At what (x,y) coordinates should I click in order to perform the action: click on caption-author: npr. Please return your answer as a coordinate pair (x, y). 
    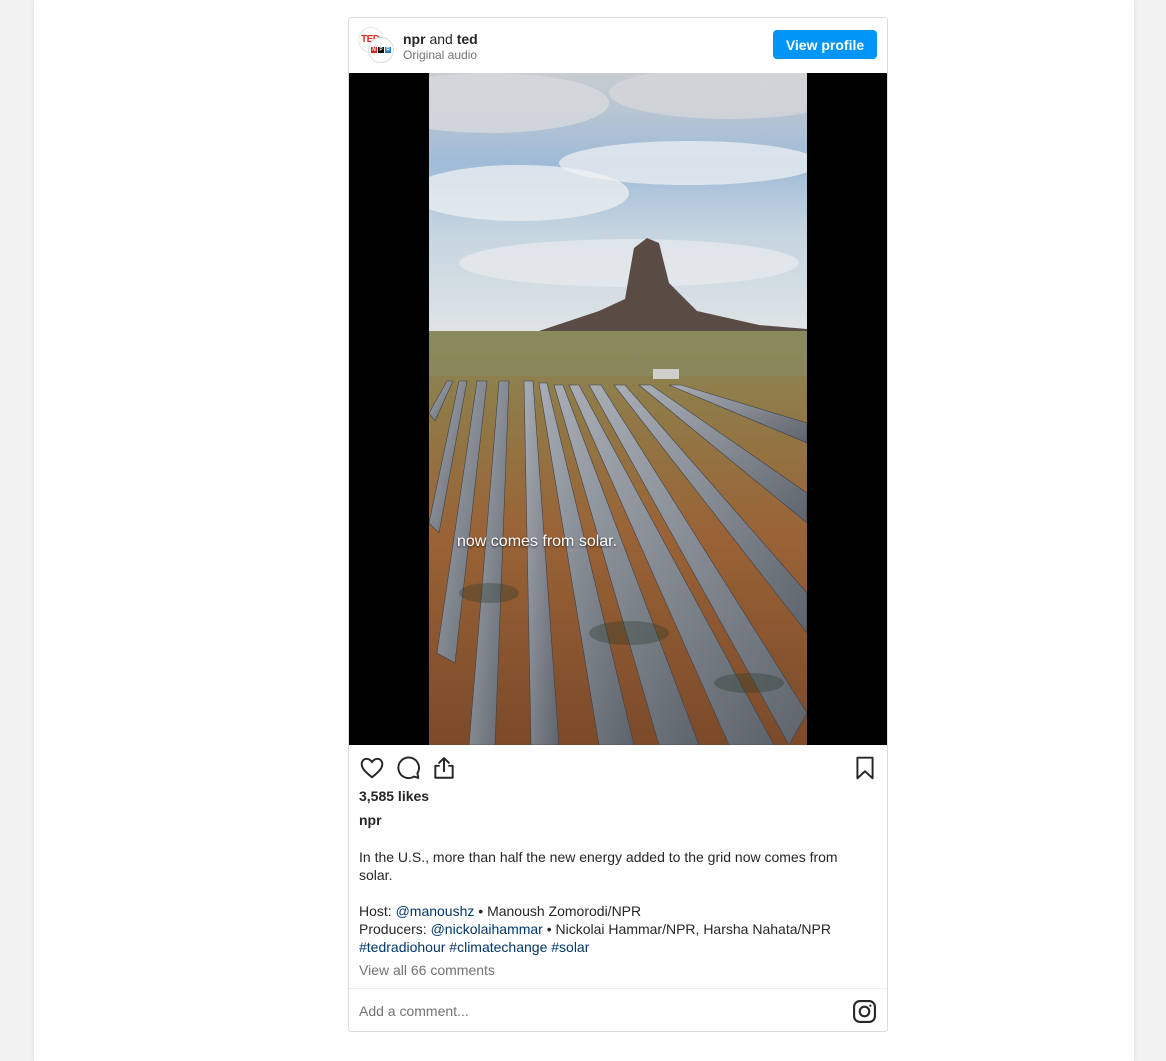
    Looking at the image, I should click on (370, 820).